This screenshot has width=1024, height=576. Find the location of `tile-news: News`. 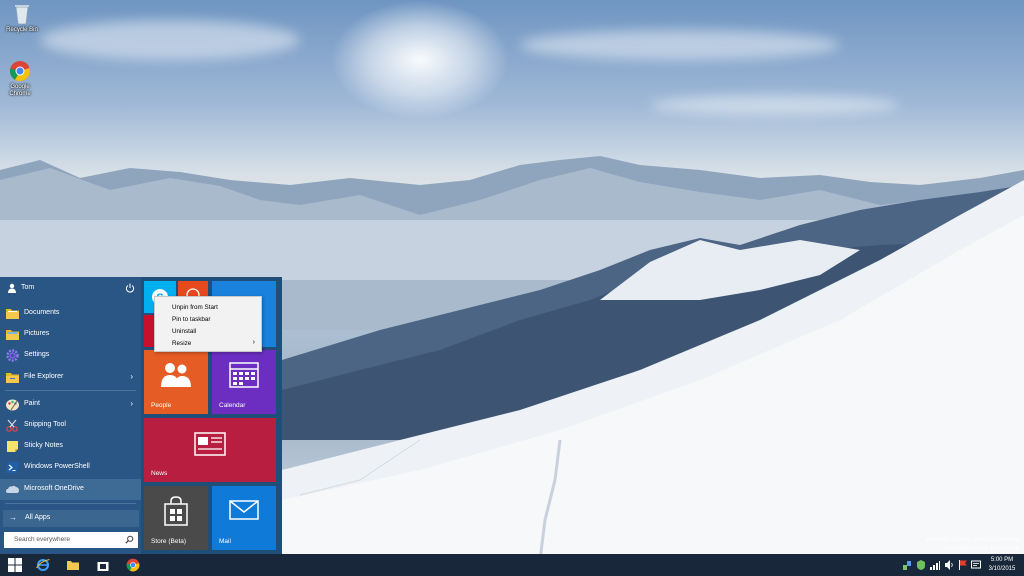

tile-news: News is located at coordinates (210, 450).